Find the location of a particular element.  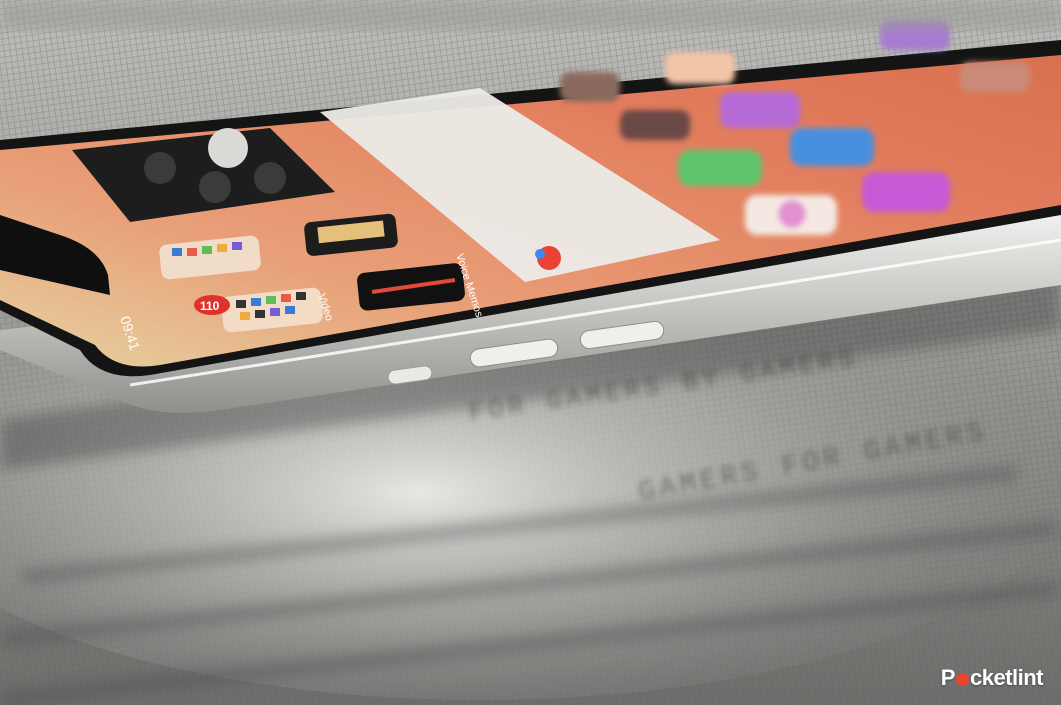

watermark-prefix: P is located at coordinates (948, 677).